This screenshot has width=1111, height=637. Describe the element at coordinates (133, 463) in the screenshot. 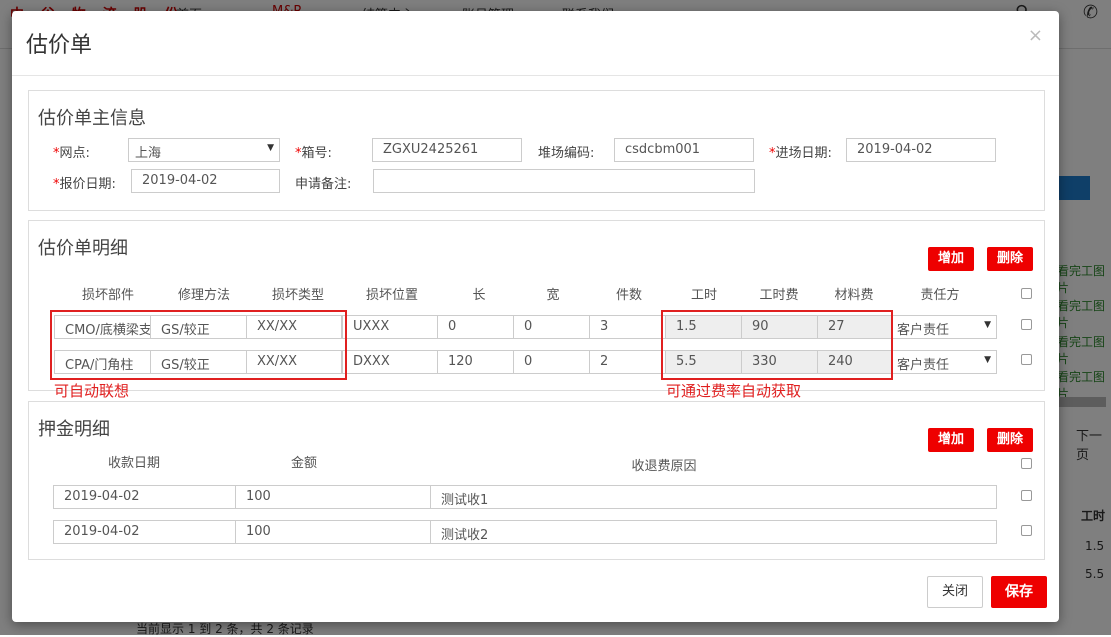

I see `col-header: 收款日期` at that location.